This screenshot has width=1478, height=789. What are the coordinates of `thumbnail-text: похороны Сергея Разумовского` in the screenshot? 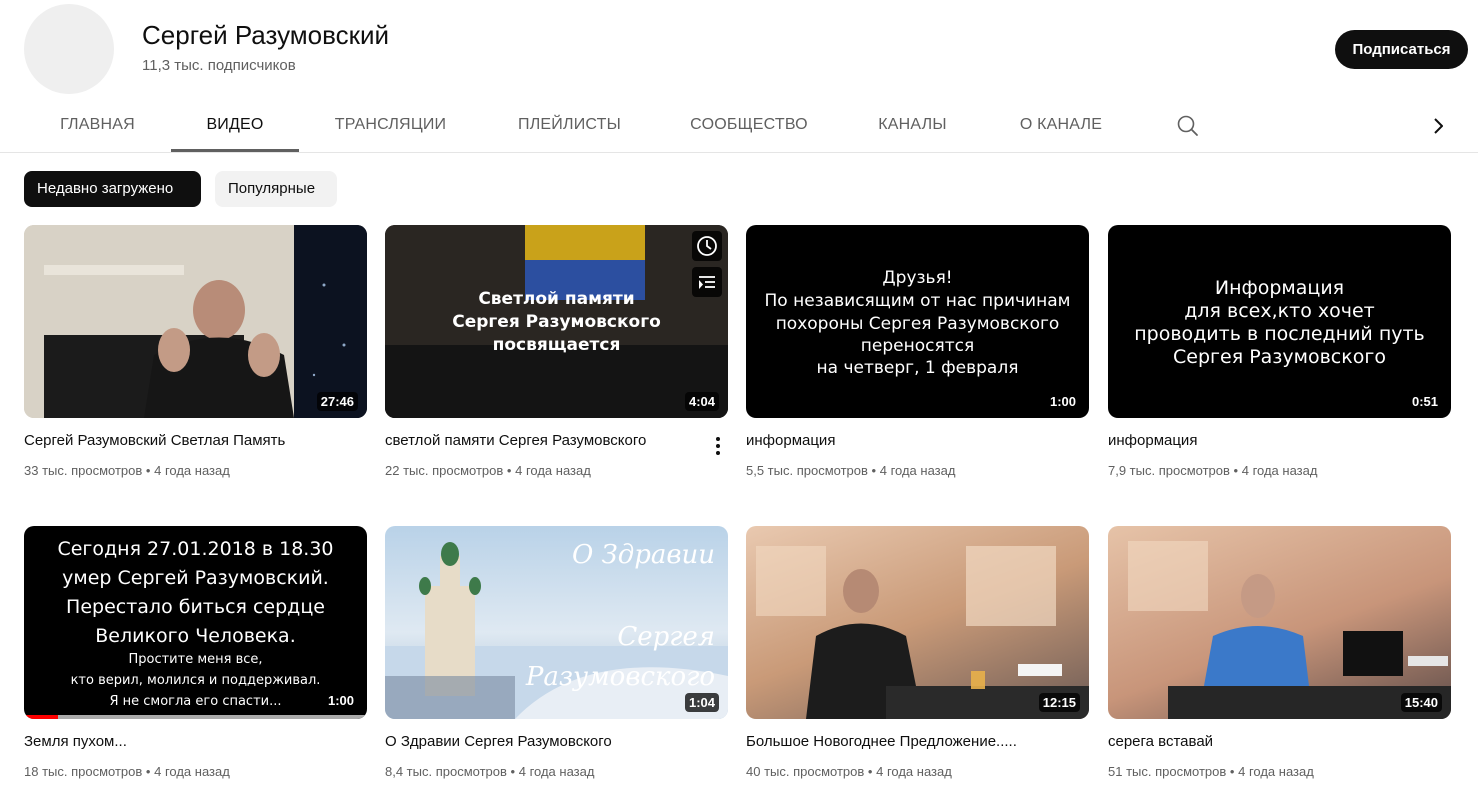 It's located at (917, 324).